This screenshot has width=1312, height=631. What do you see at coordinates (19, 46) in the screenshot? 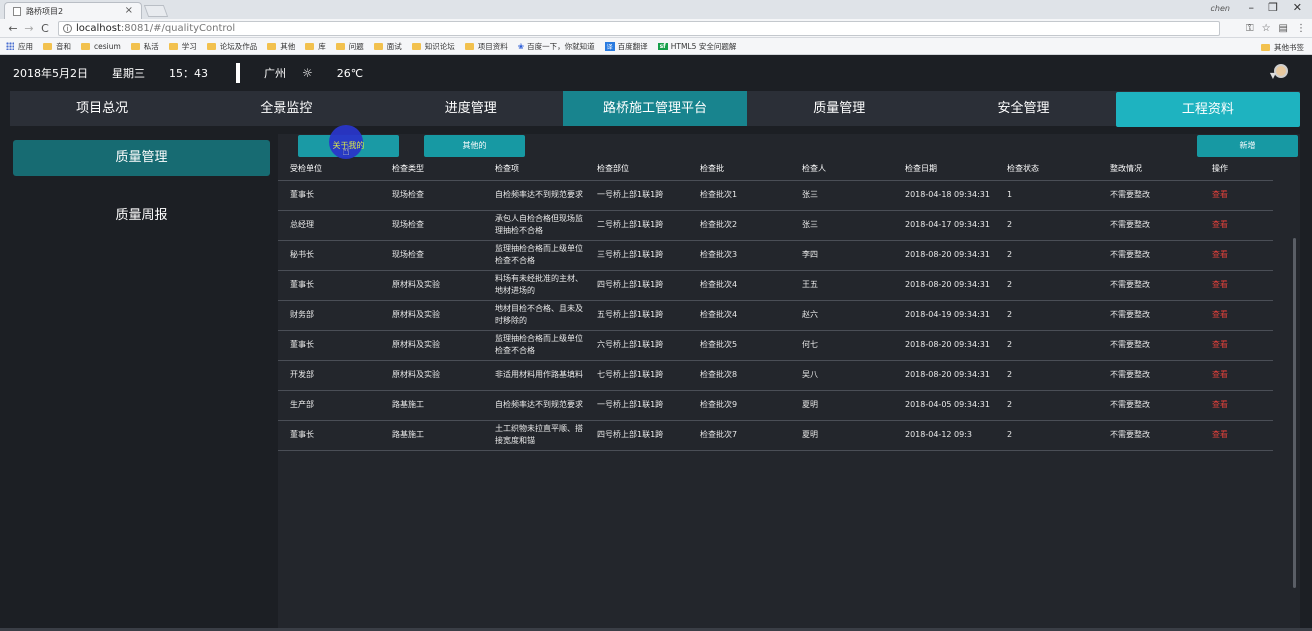
I see `bookmark-apps: 应用` at bounding box center [19, 46].